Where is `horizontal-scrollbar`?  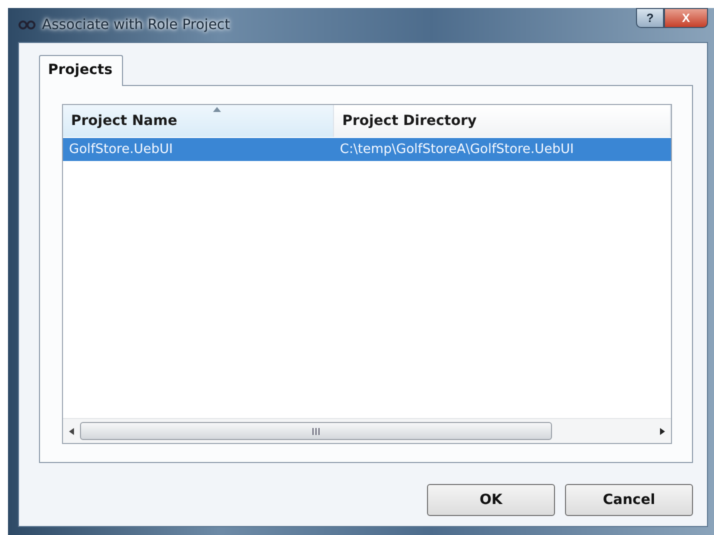
horizontal-scrollbar is located at coordinates (367, 430).